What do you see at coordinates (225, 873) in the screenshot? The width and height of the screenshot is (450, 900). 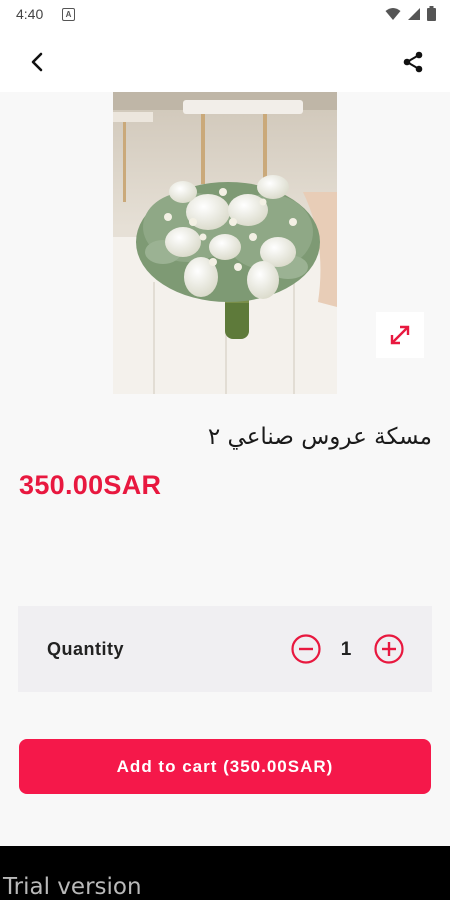 I see `trial-banner: Trial version` at bounding box center [225, 873].